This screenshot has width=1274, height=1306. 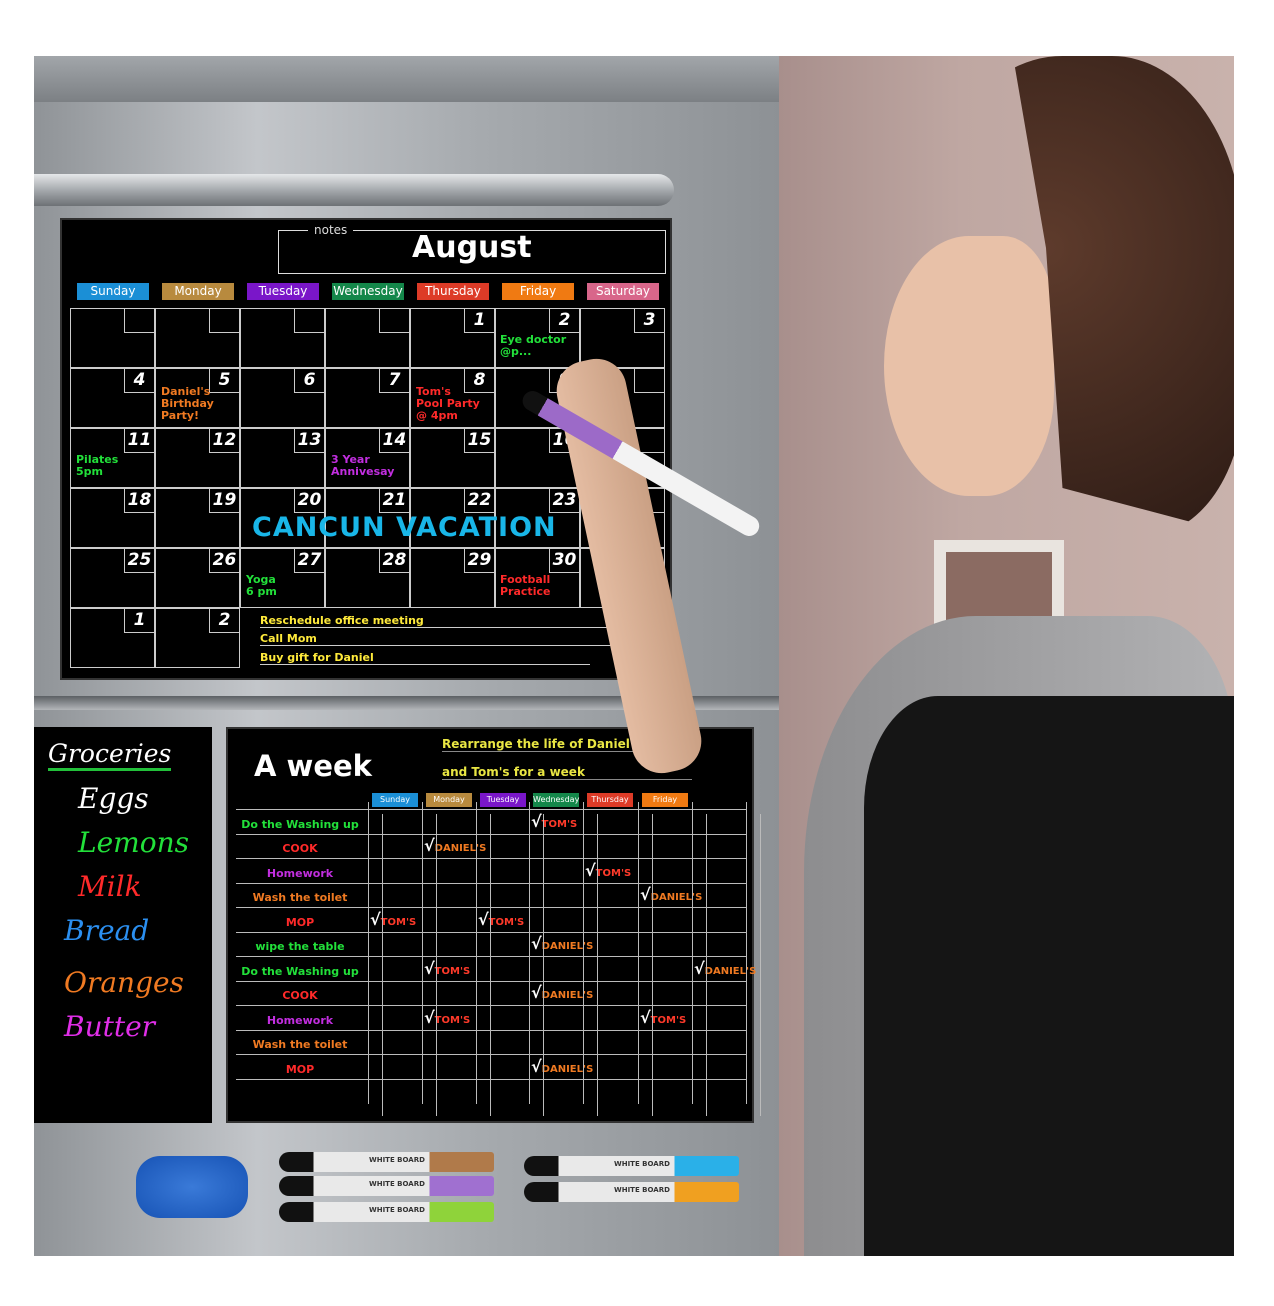 What do you see at coordinates (197, 518) in the screenshot?
I see `calendar-cell: 19` at bounding box center [197, 518].